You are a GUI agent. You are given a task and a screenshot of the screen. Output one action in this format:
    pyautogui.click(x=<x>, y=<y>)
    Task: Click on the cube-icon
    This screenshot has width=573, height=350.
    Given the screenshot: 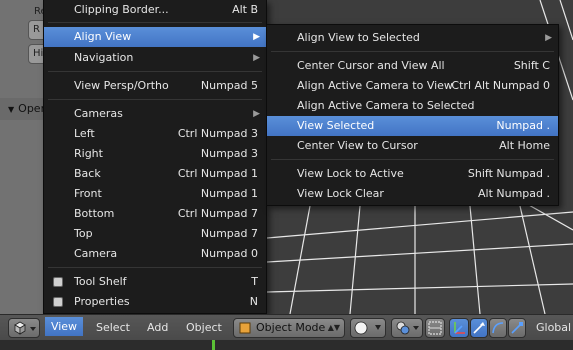 What is the action you would take?
    pyautogui.click(x=25, y=328)
    